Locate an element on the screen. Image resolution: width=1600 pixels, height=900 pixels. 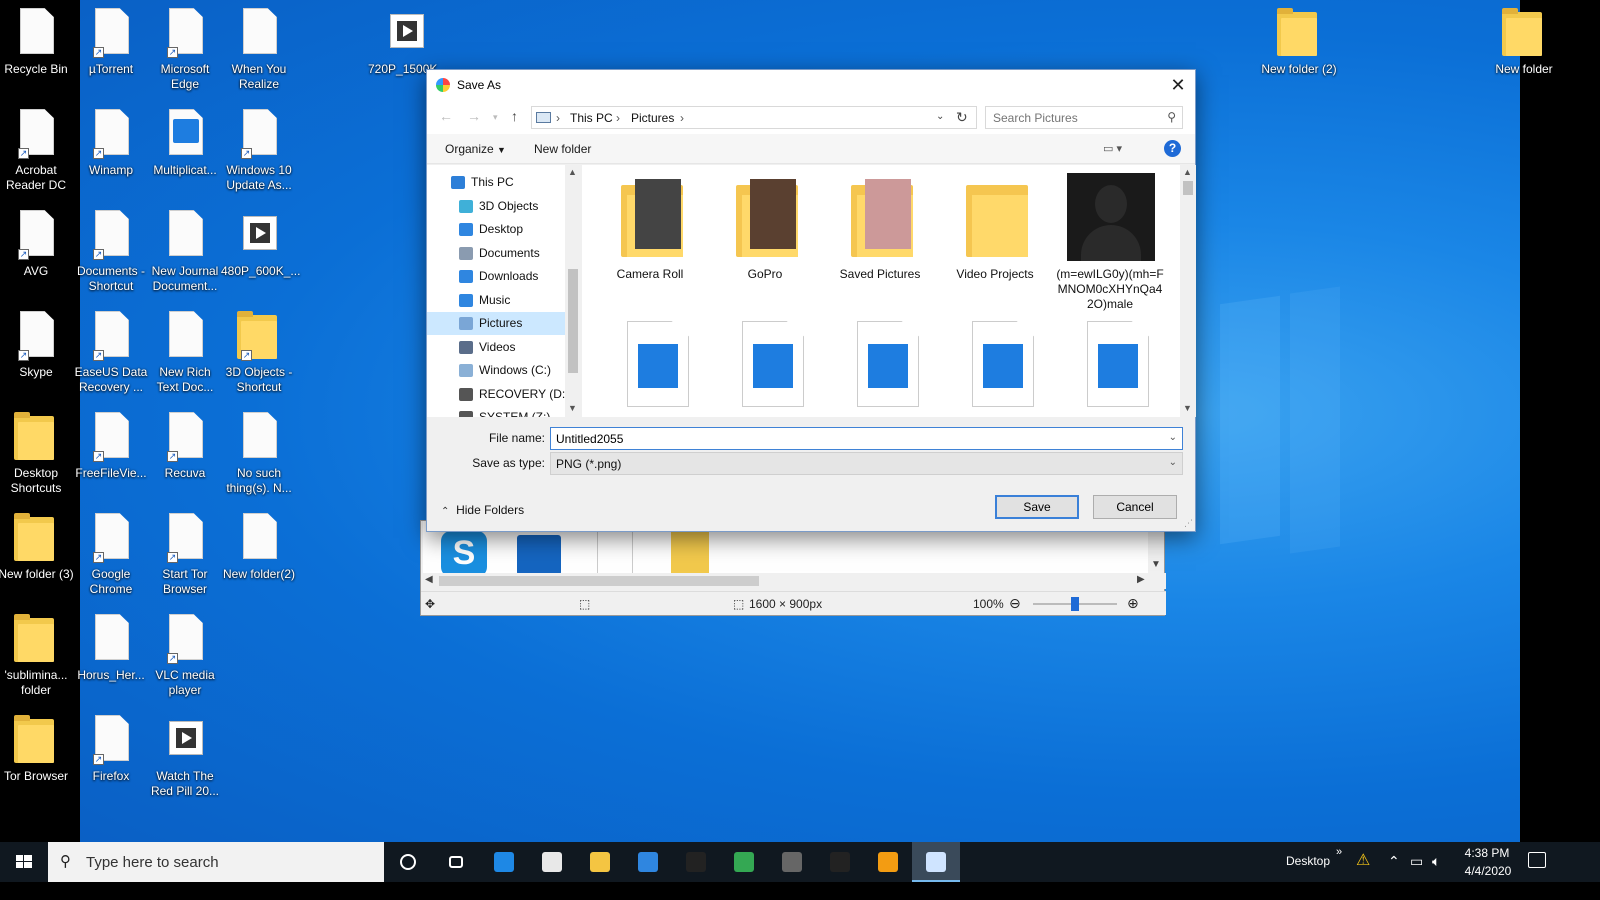
taskbar-app-store is located at coordinates (552, 862).